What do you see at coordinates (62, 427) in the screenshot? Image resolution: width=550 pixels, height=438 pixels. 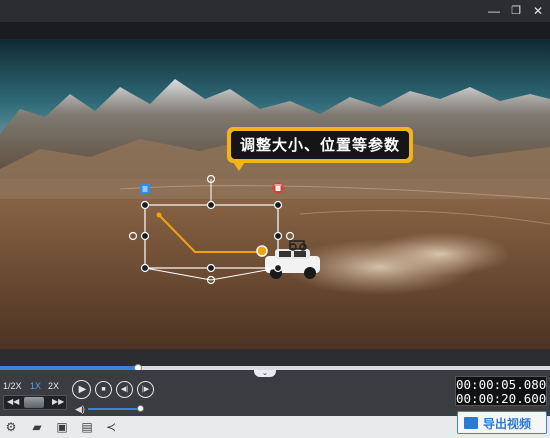 I see `save-icon: ▣` at bounding box center [62, 427].